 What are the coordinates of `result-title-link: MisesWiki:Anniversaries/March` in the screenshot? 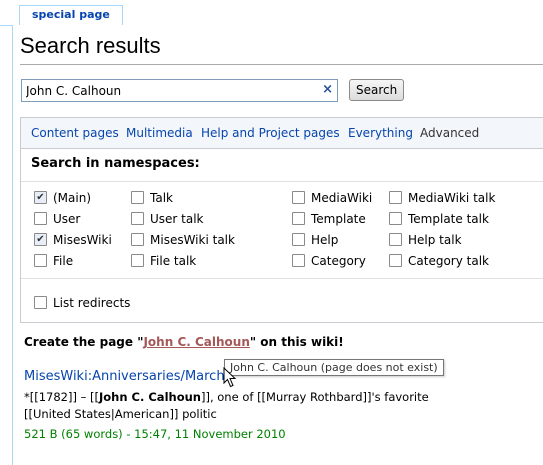 It's located at (124, 376).